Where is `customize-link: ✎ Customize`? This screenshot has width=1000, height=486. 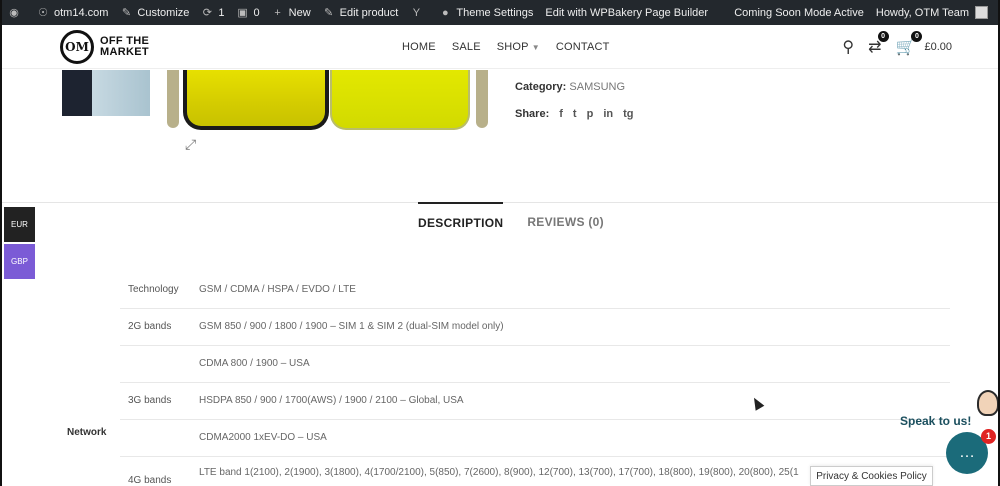 customize-link: ✎ Customize is located at coordinates (154, 12).